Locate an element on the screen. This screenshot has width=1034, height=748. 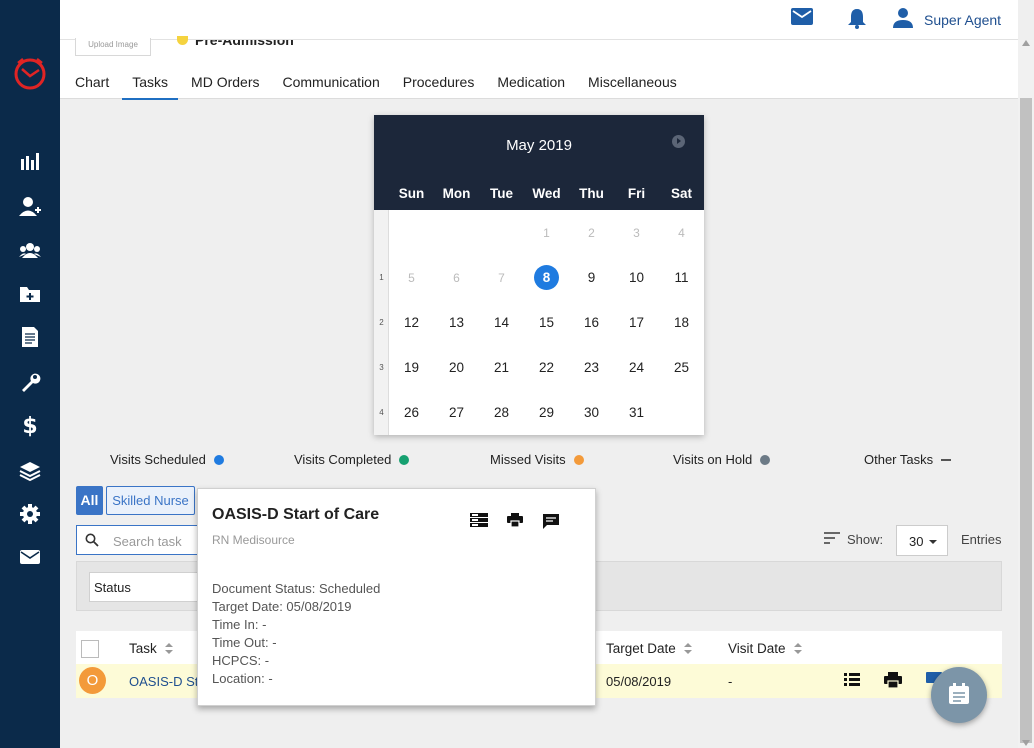
calendar-day-number: 16 is located at coordinates (591, 322).